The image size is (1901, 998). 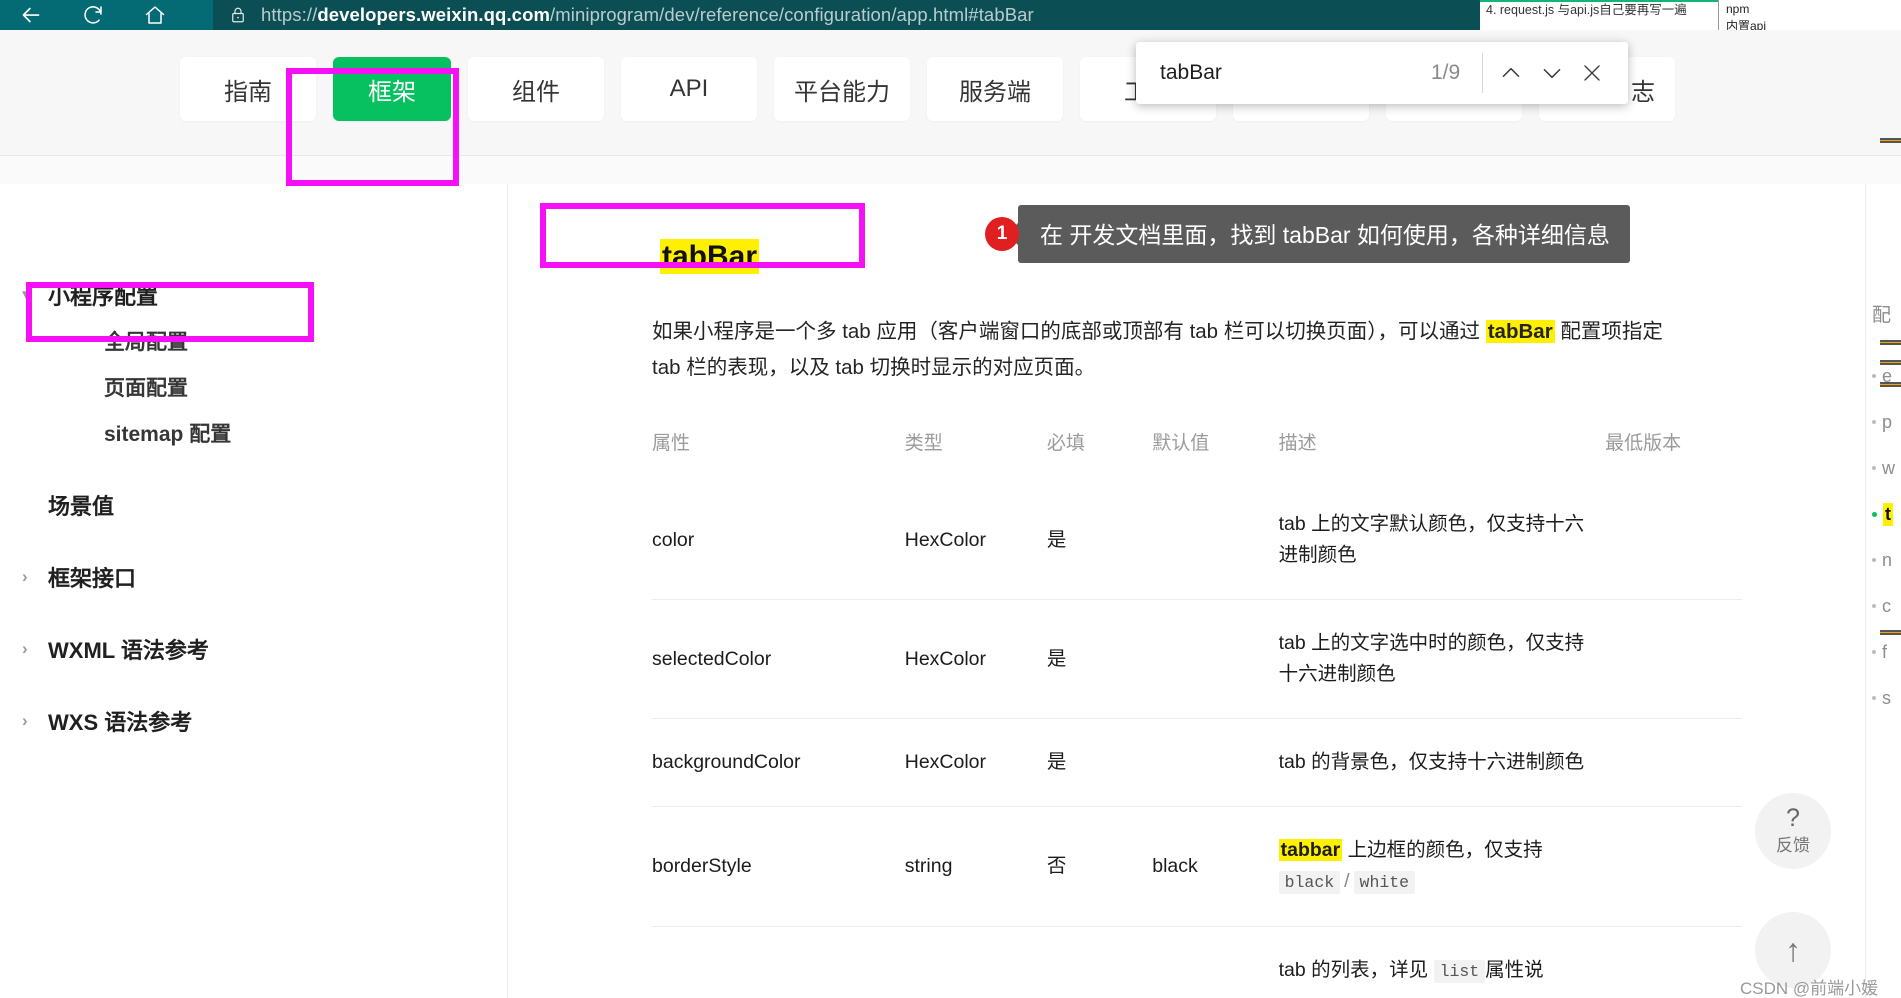 I want to click on cell-attribute: backgroundColor, so click(x=778, y=762).